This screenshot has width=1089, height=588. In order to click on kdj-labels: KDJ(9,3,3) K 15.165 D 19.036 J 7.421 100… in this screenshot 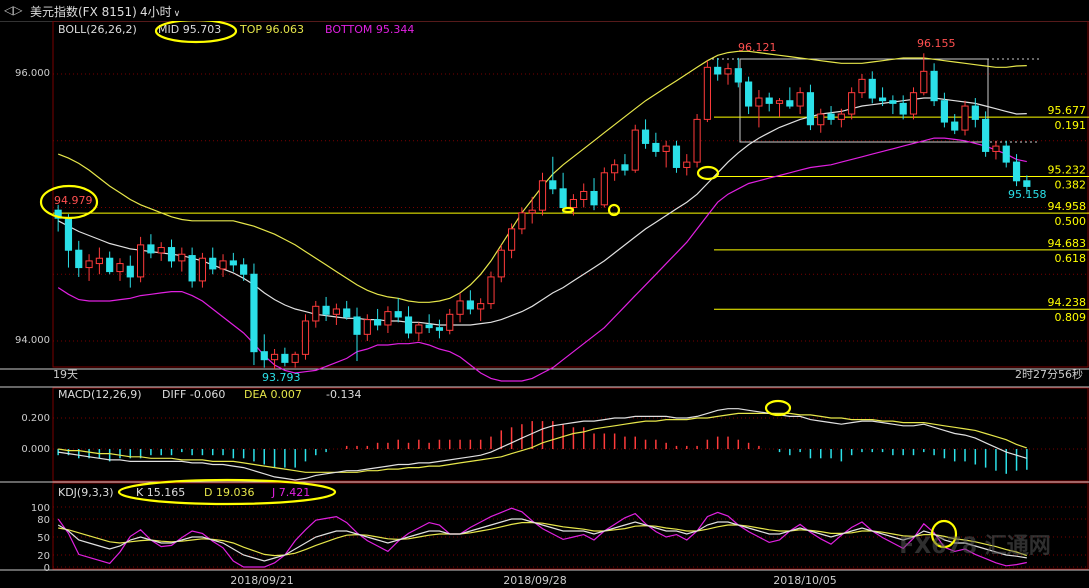, I will do `click(170, 530)`.